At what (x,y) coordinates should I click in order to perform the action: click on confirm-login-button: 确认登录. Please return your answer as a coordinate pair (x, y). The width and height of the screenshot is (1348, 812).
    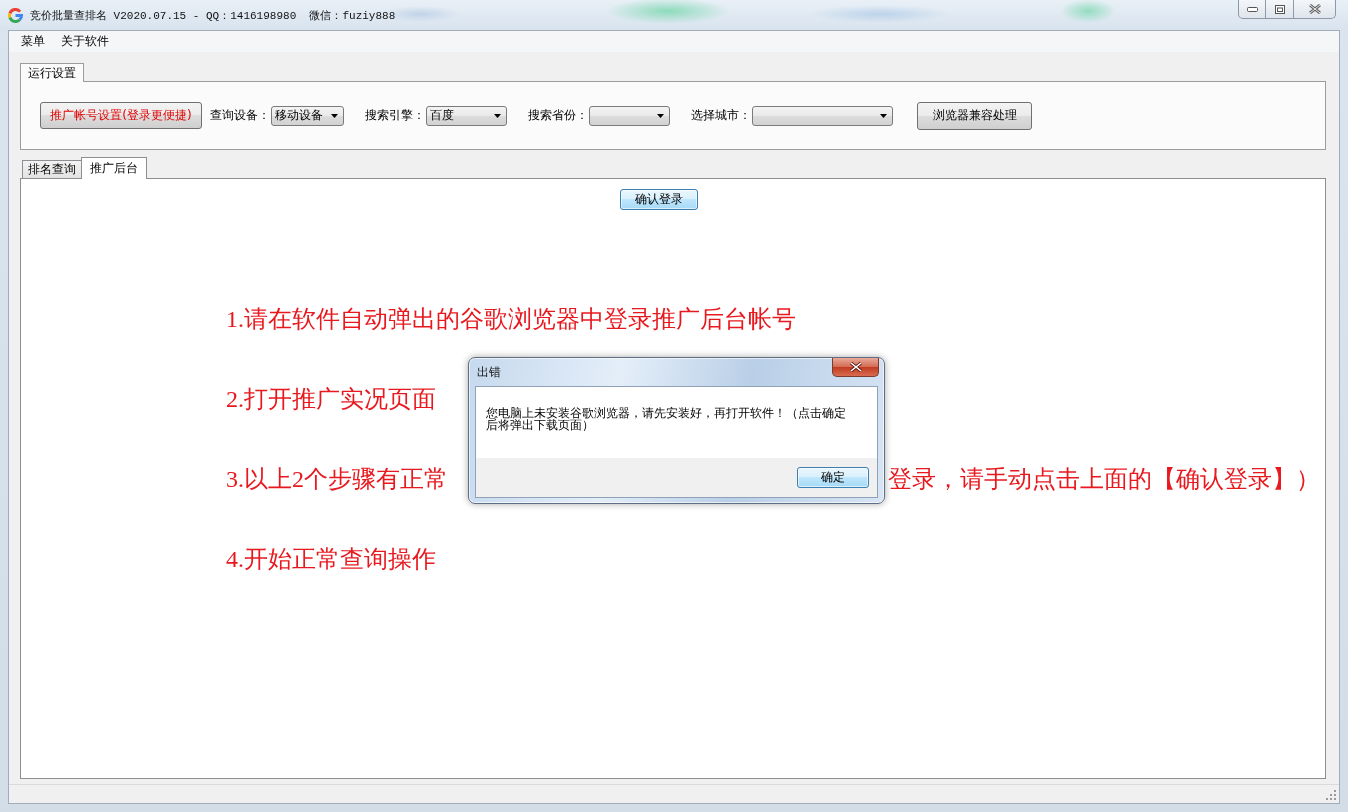
    Looking at the image, I should click on (659, 199).